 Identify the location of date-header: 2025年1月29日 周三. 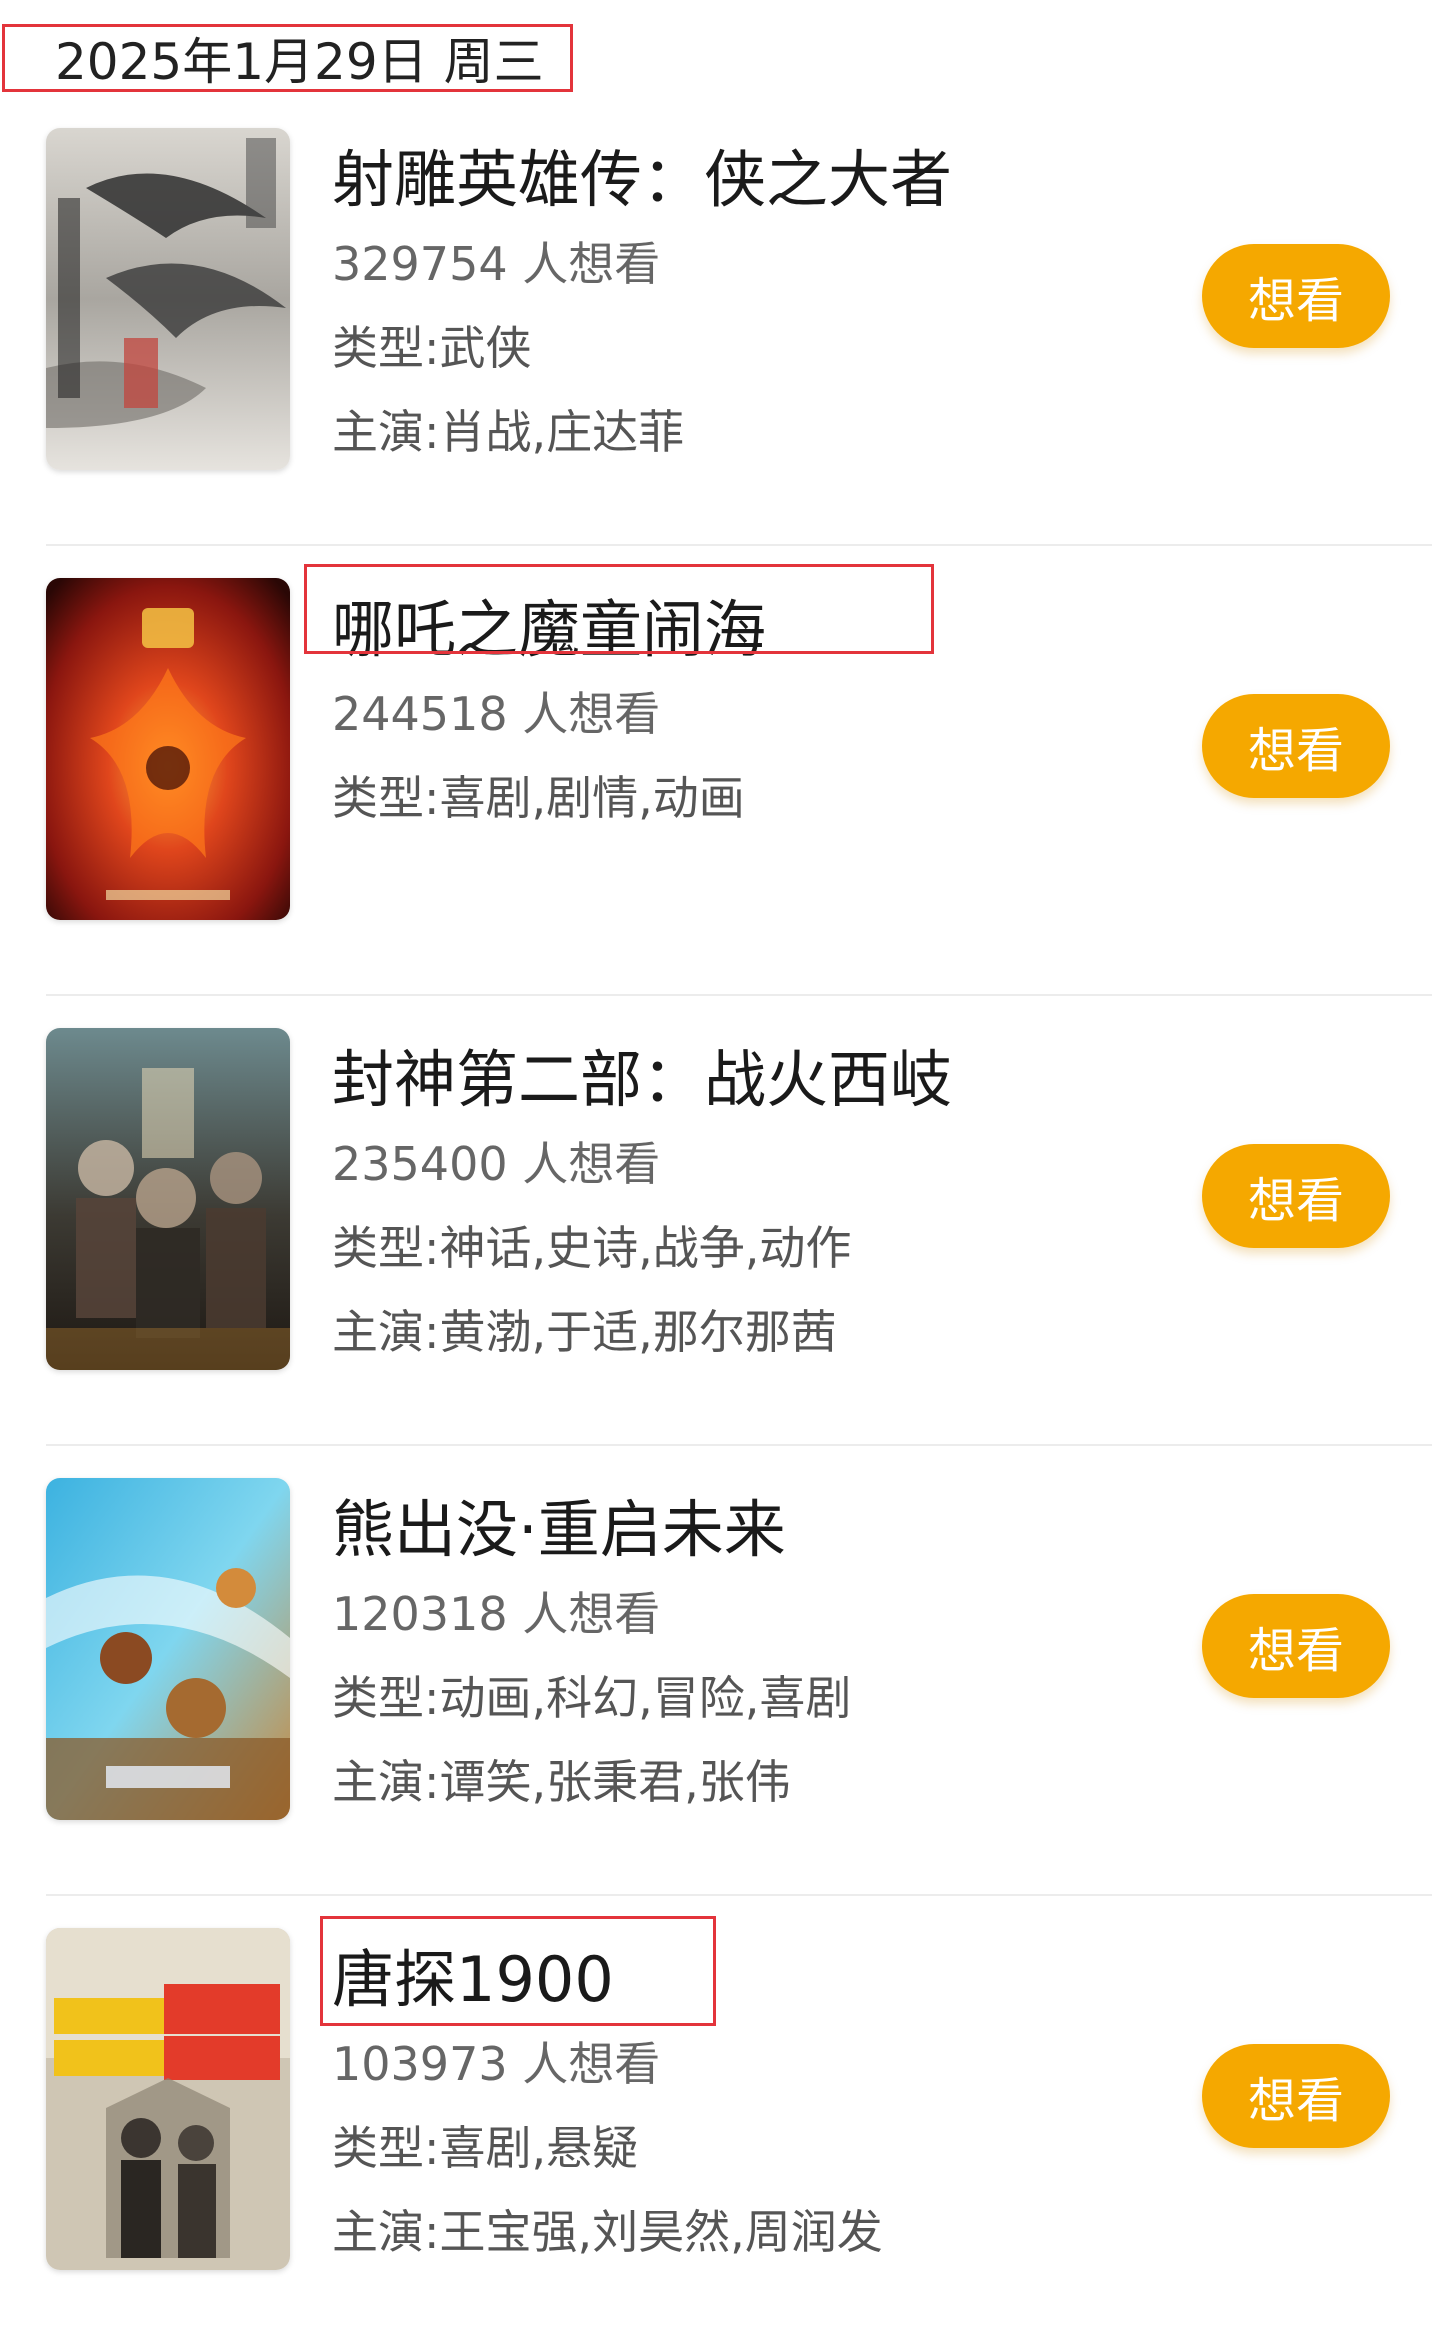
(287, 58).